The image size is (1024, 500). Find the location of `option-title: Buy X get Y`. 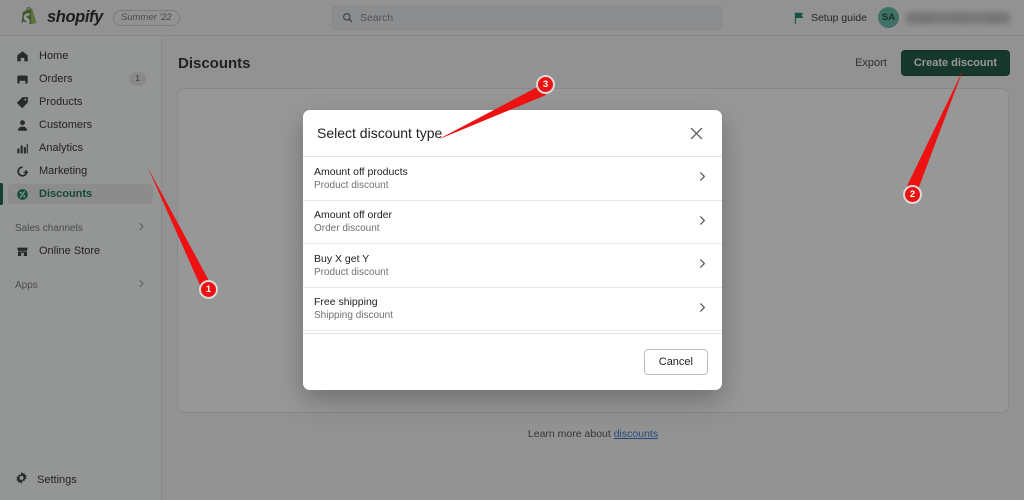

option-title: Buy X get Y is located at coordinates (342, 258).